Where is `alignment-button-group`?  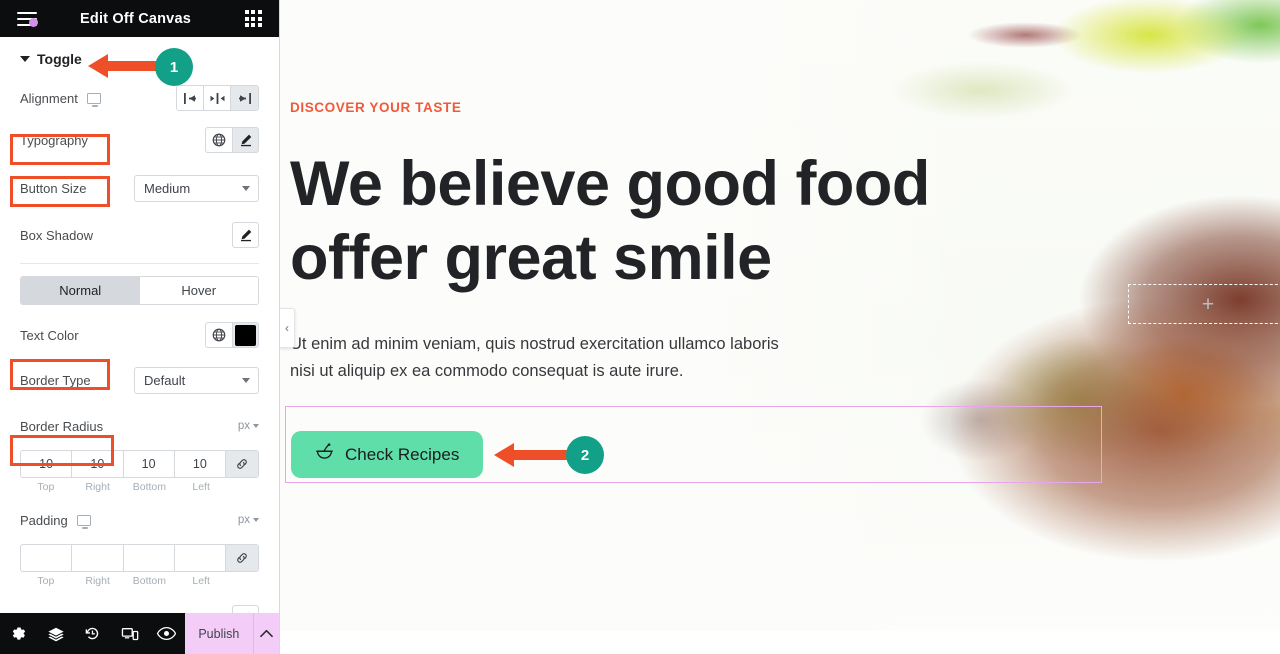 alignment-button-group is located at coordinates (217, 98).